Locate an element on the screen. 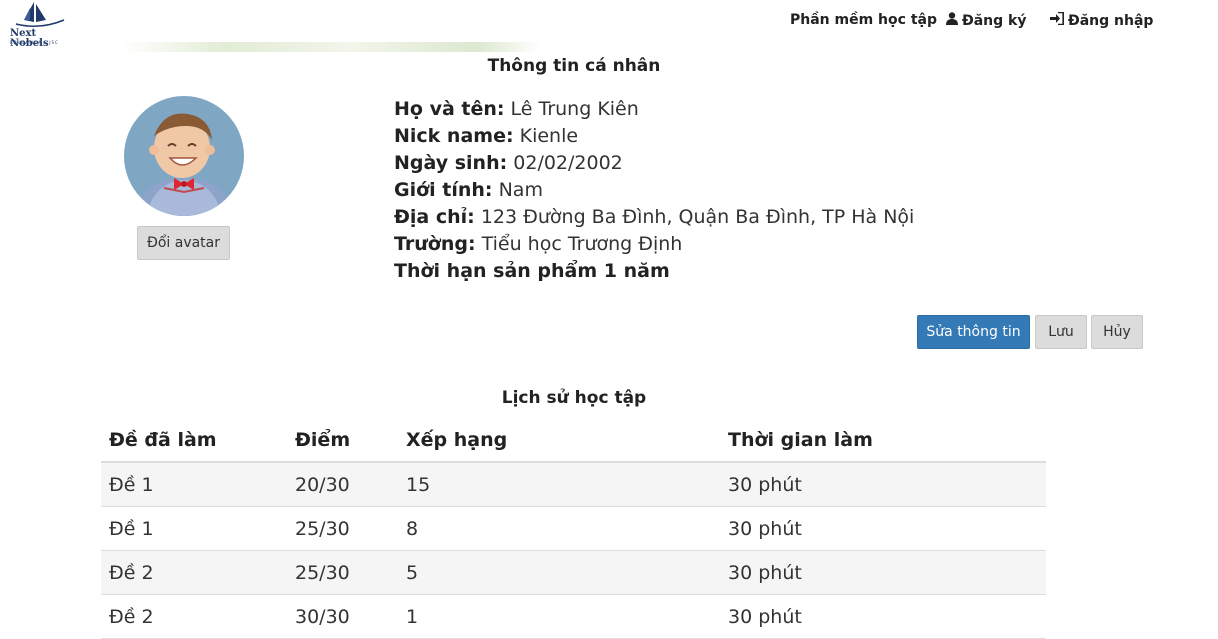 This screenshot has width=1218, height=639. table-row: Đề 2 25/30 5 30 phút is located at coordinates (573, 572).